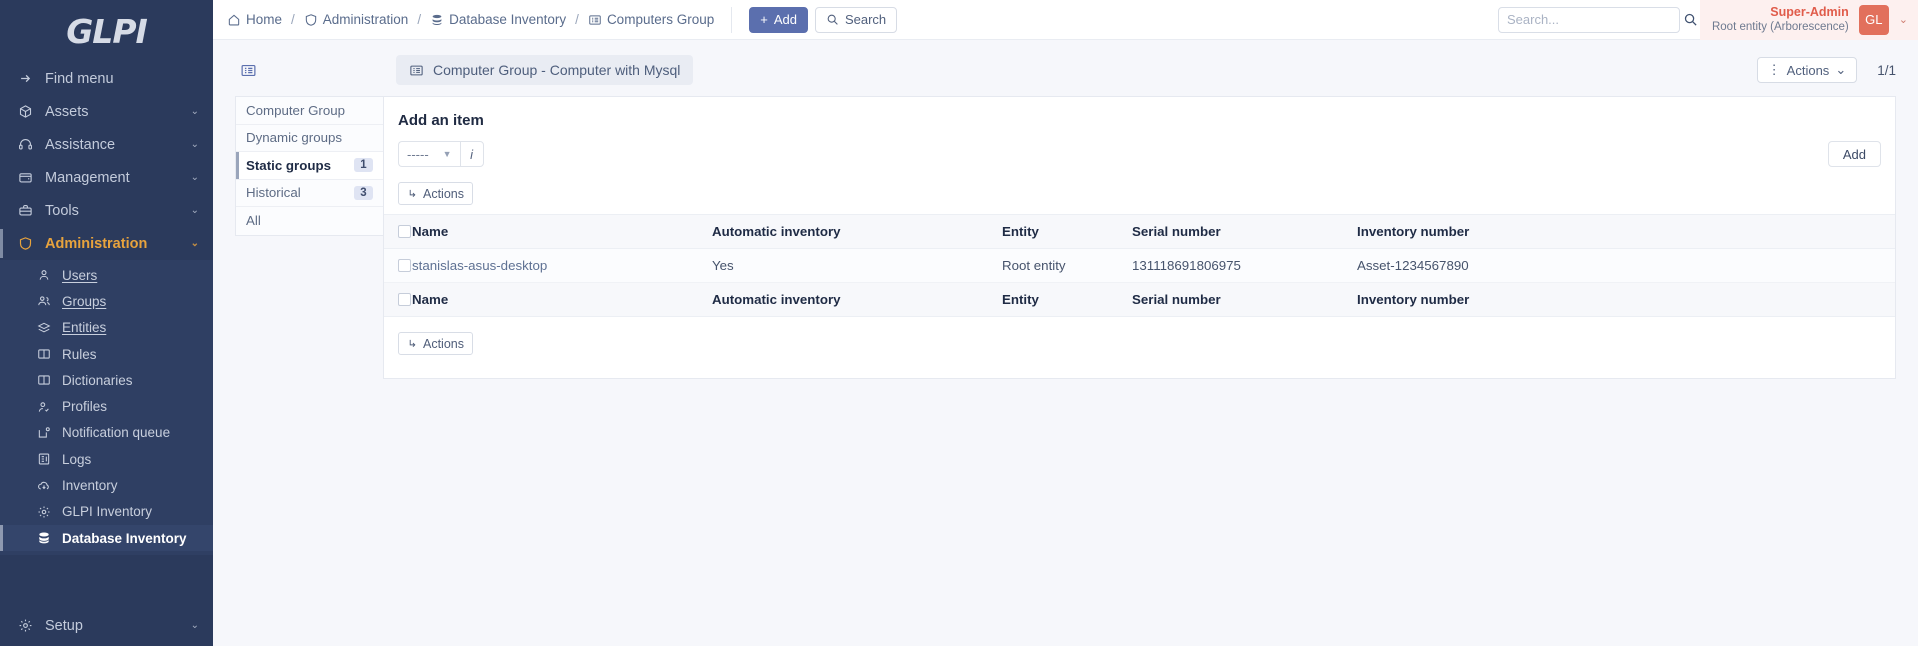  I want to click on select-all-checkbox, so click(404, 231).